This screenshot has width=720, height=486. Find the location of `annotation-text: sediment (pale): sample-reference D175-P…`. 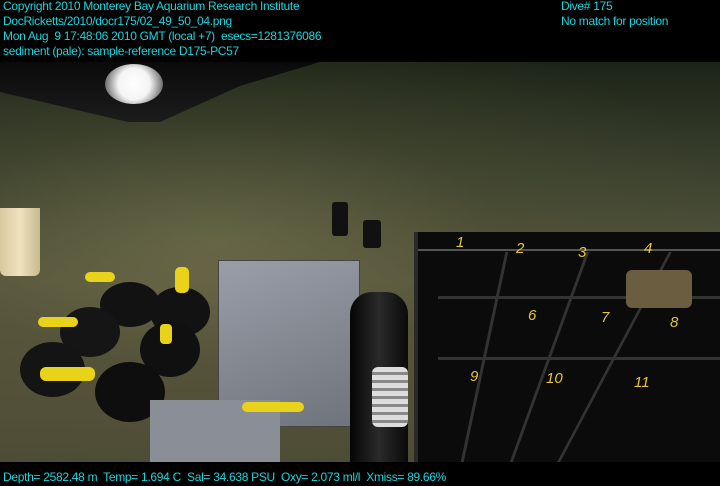

annotation-text: sediment (pale): sample-reference D175-P… is located at coordinates (121, 51).